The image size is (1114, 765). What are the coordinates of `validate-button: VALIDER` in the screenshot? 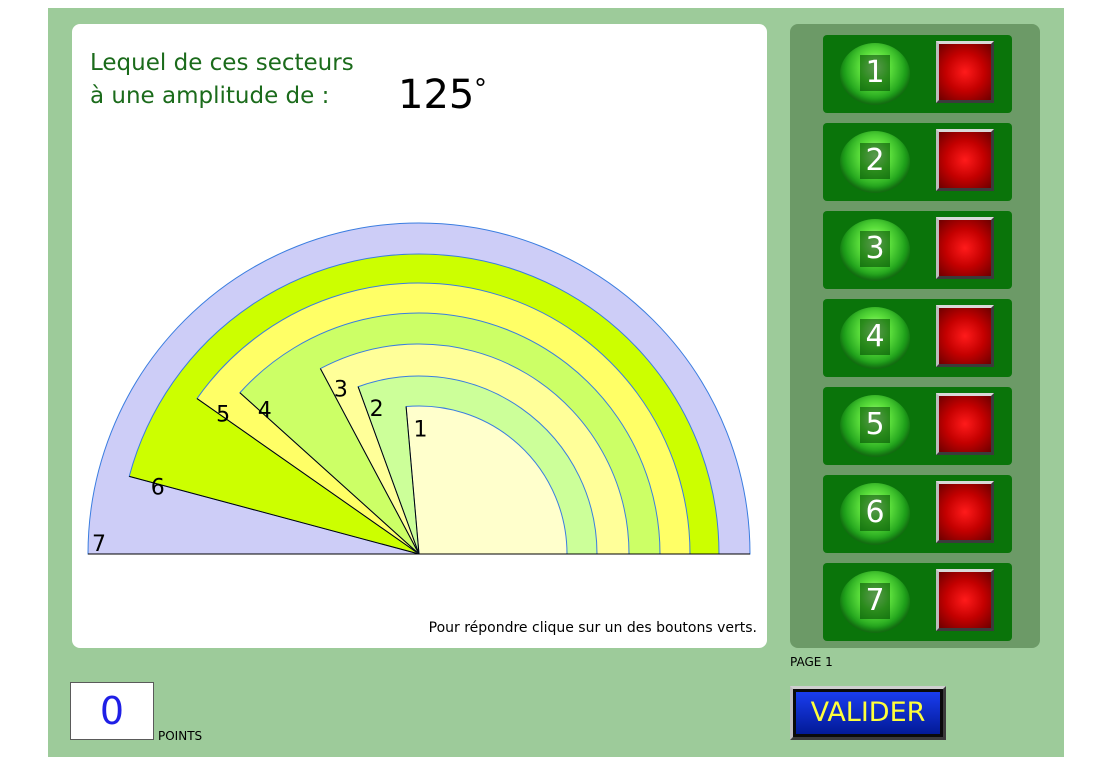 It's located at (868, 713).